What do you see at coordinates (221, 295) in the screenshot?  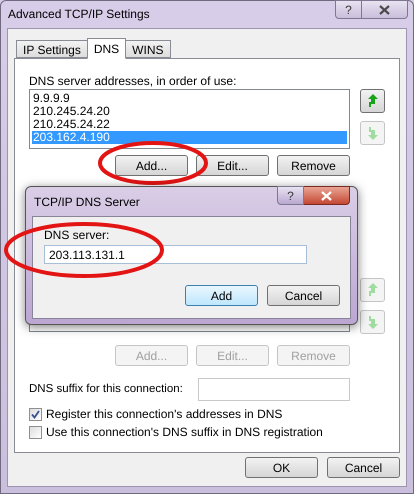 I see `dialog-button: Add` at bounding box center [221, 295].